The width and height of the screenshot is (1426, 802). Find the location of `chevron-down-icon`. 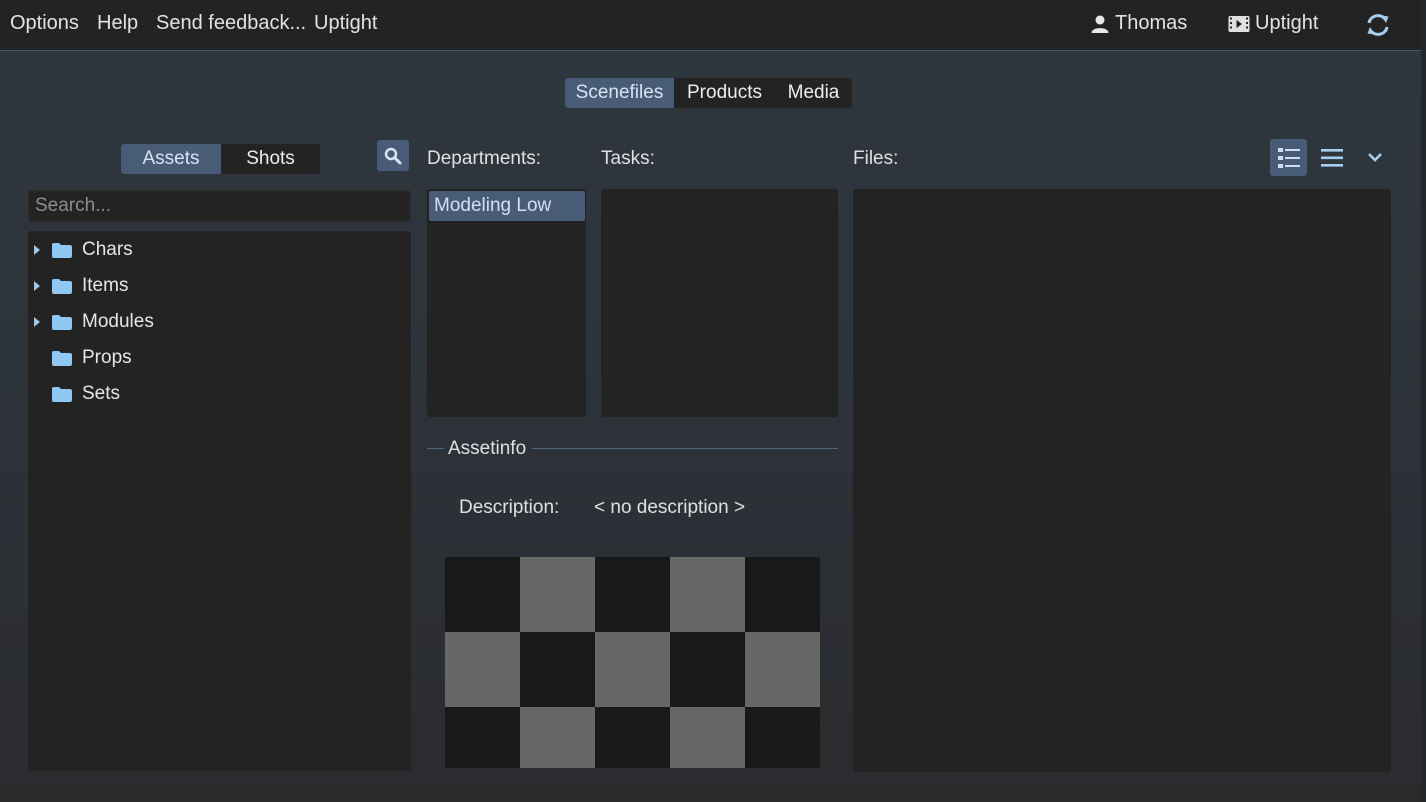

chevron-down-icon is located at coordinates (1375, 157).